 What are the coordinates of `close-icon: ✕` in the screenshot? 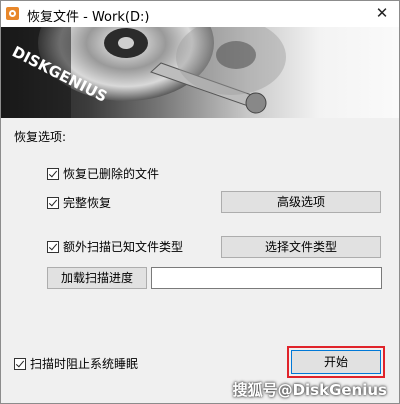 It's located at (382, 14).